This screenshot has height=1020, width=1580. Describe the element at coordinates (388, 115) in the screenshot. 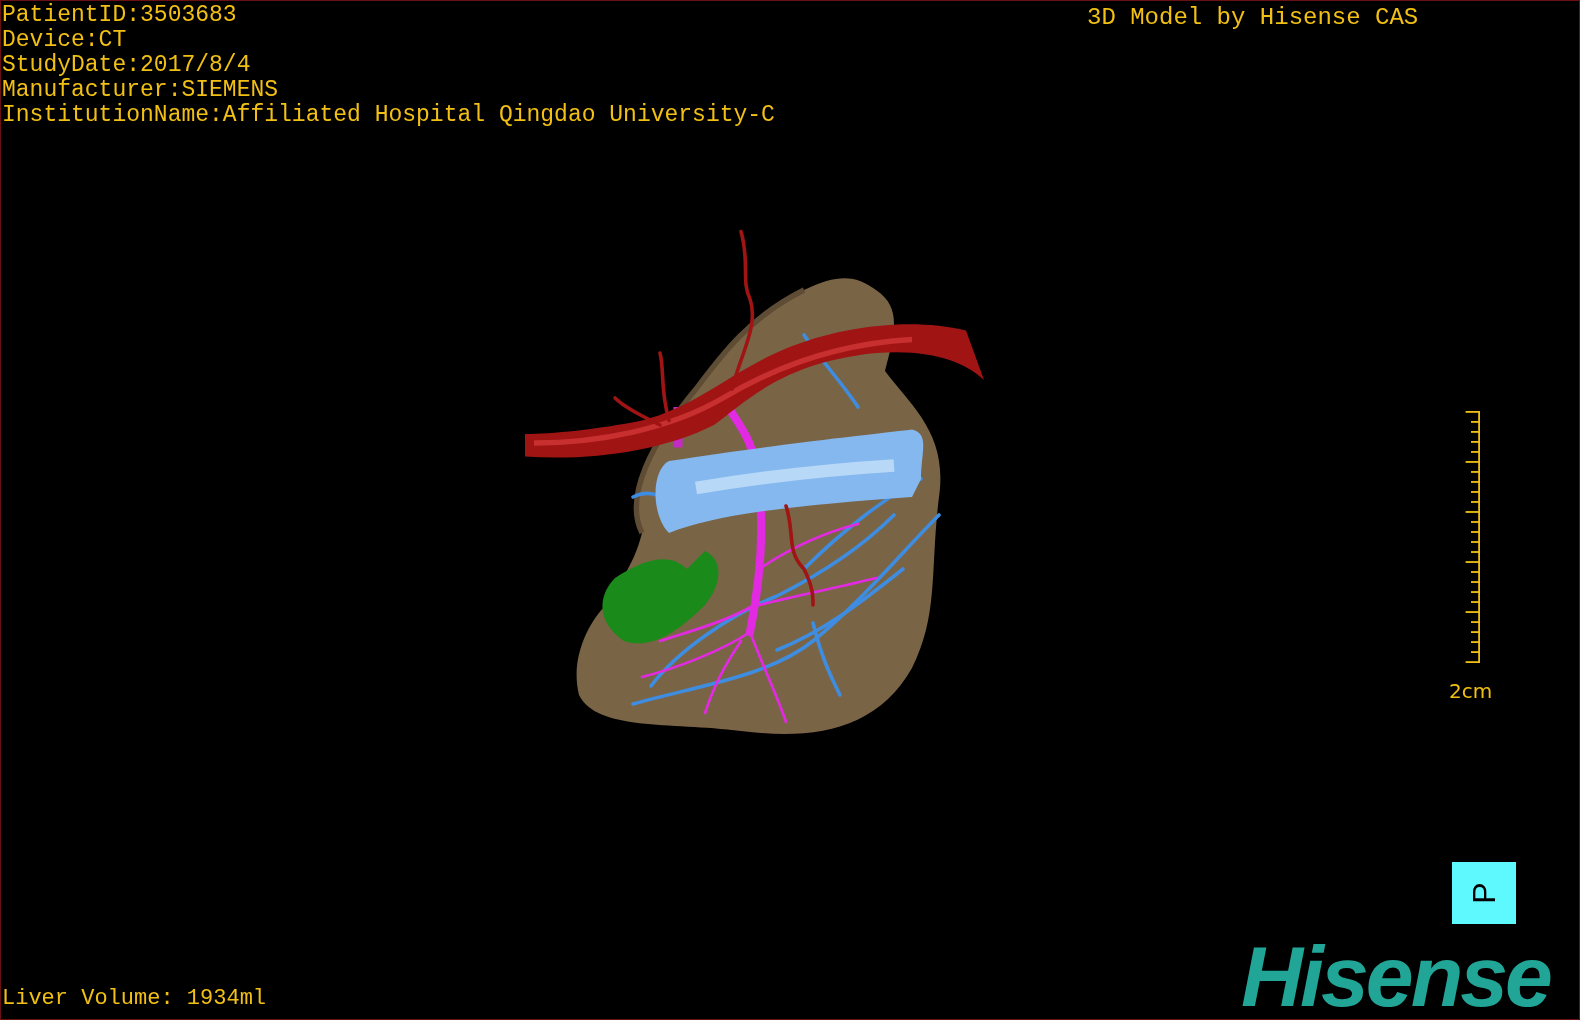

I see `patient-info-text: InstitutionName:Affiliated Hospital Qingdao University-C` at that location.